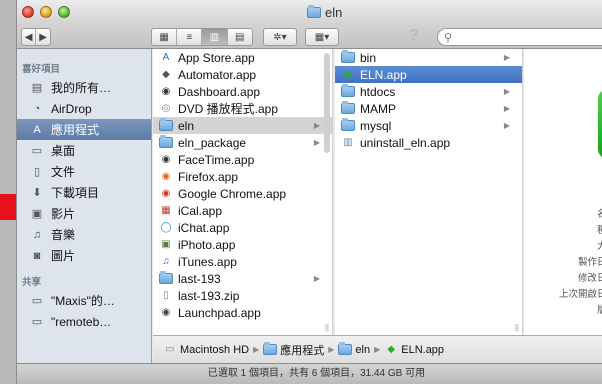  I want to click on dashboard-icon: ◉, so click(166, 91).